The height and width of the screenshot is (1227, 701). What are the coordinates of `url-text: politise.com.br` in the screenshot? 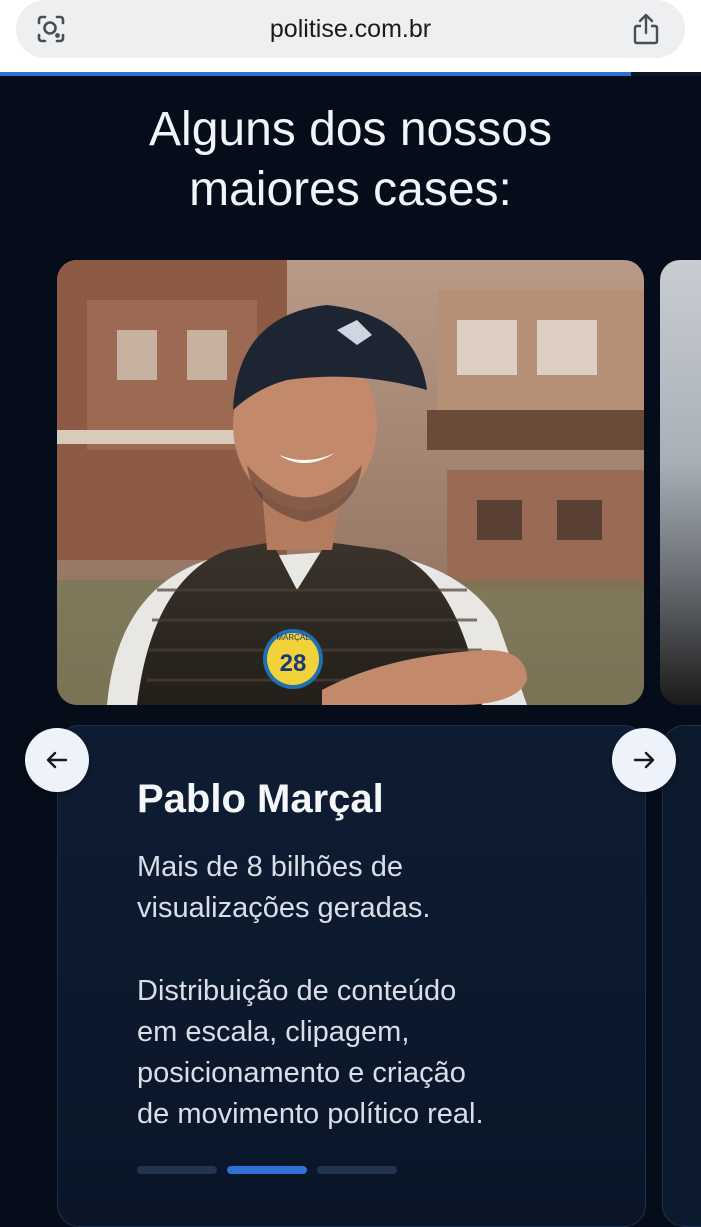 It's located at (350, 29).